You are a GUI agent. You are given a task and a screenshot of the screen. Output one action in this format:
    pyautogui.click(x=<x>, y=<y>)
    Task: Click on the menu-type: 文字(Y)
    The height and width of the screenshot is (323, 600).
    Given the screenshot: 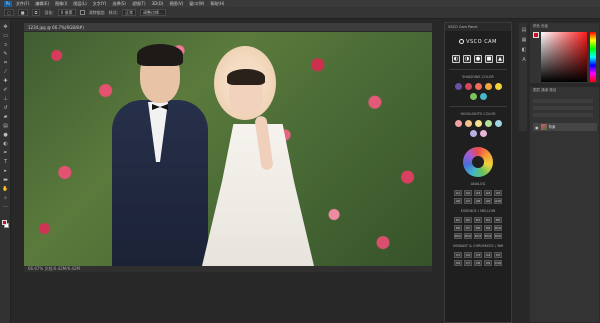 What is the action you would take?
    pyautogui.click(x=100, y=4)
    